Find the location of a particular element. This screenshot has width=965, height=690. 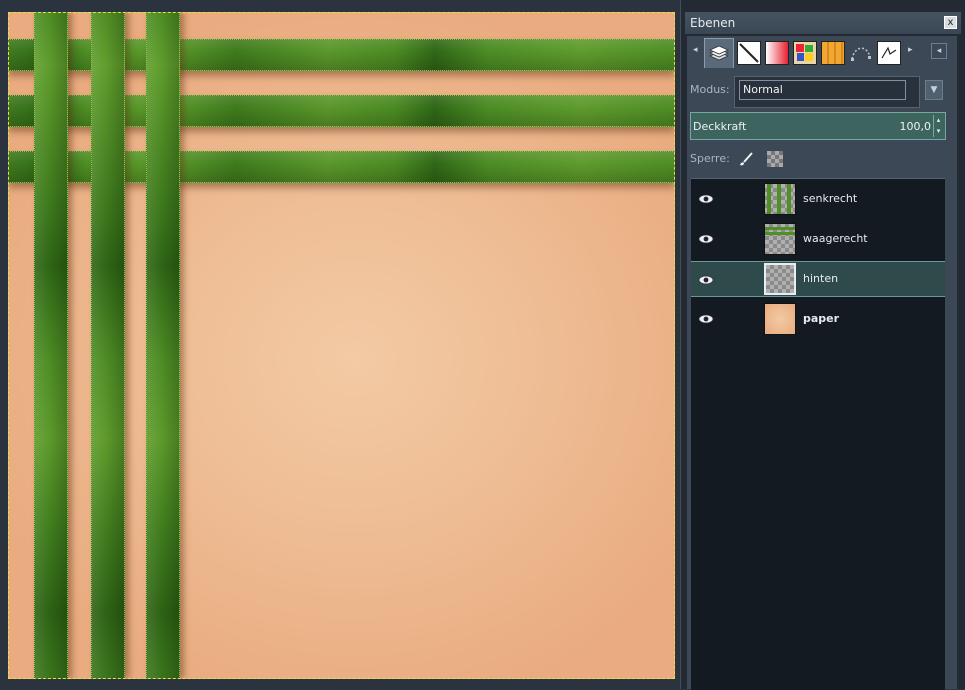

layer-row: paper is located at coordinates (818, 319).